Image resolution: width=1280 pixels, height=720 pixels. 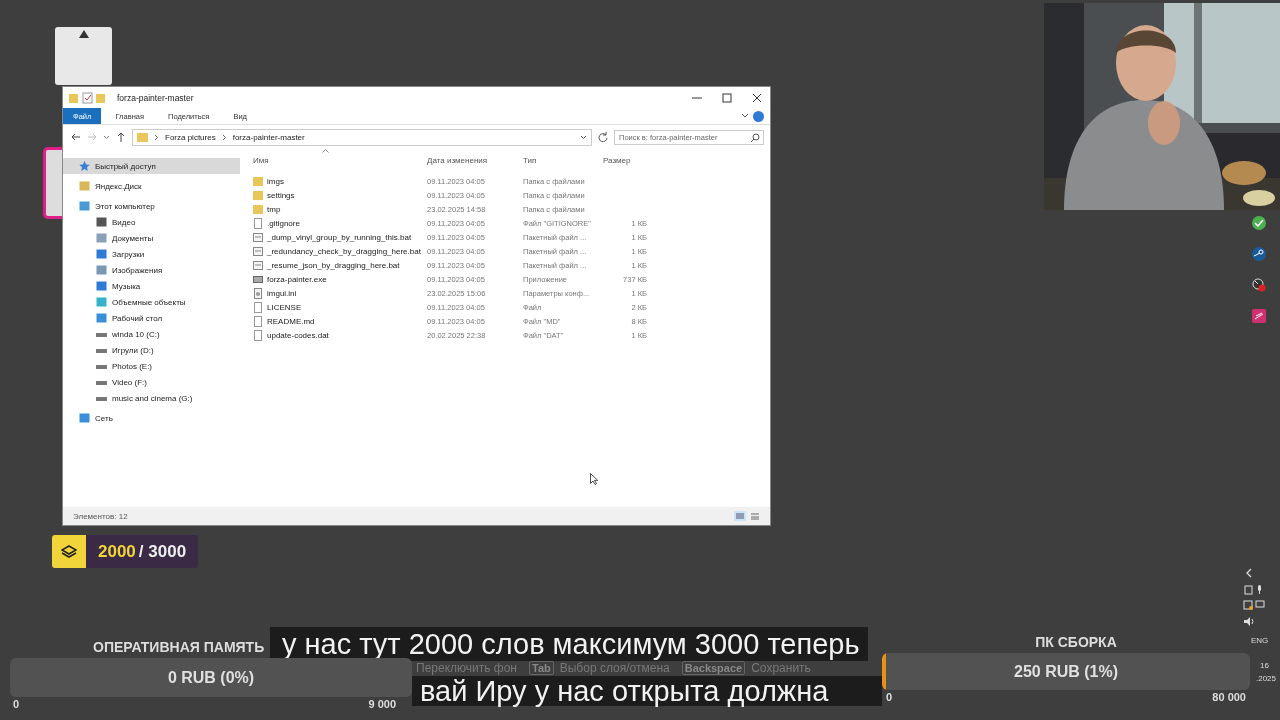 I want to click on up-icon, so click(x=121, y=137).